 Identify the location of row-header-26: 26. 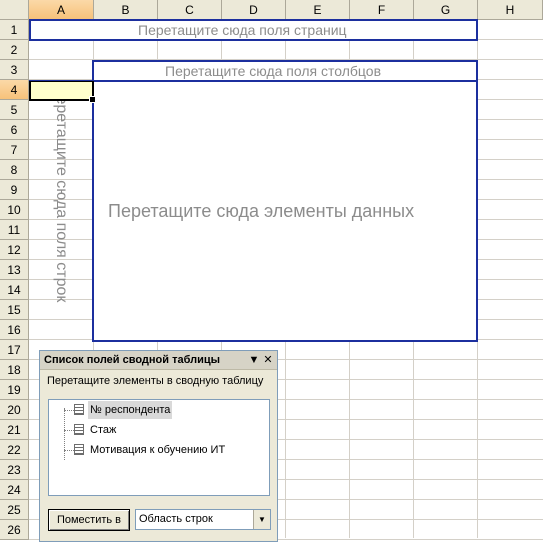
(14, 530).